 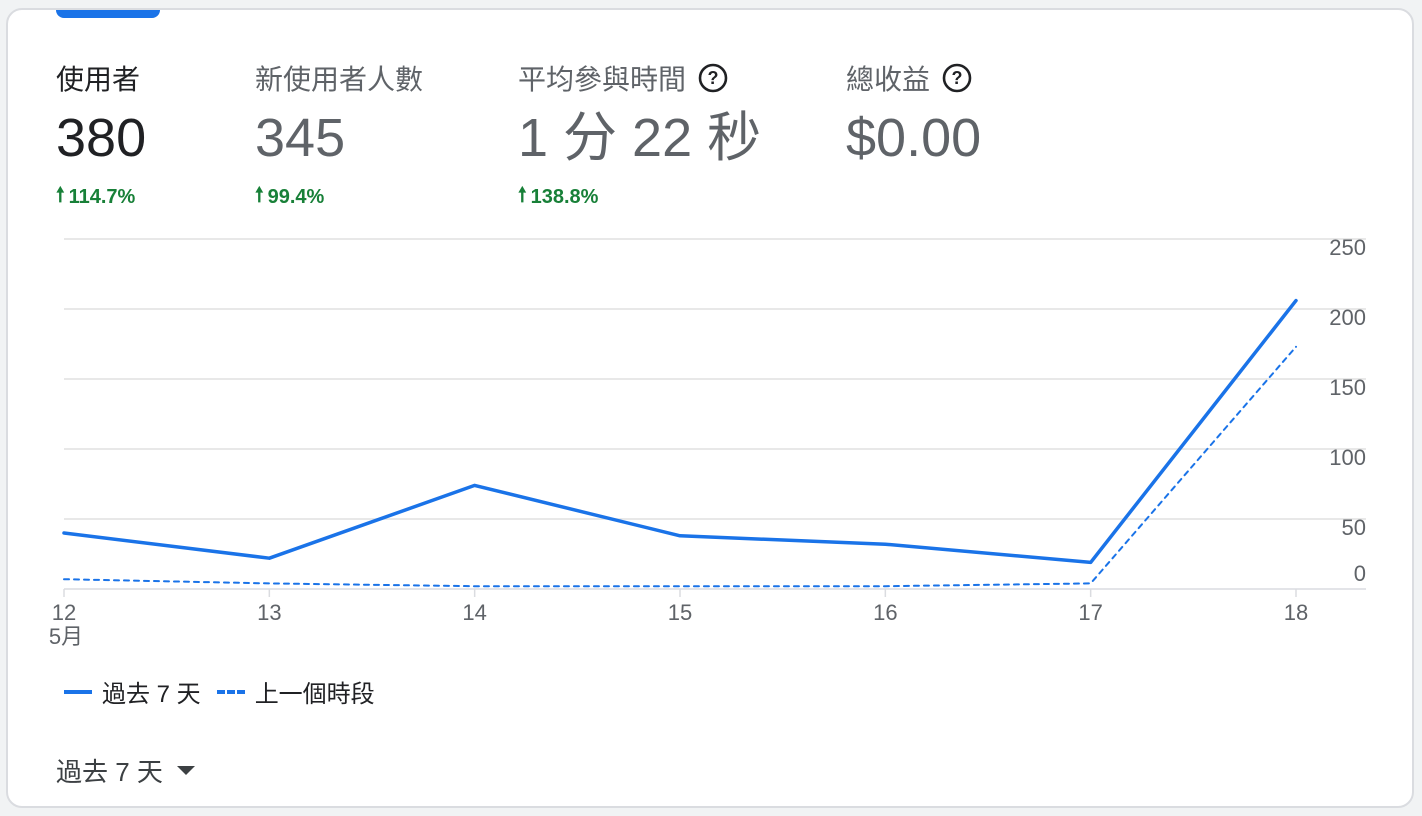 What do you see at coordinates (151, 694) in the screenshot?
I see `legend-current-label: 過去 7 天` at bounding box center [151, 694].